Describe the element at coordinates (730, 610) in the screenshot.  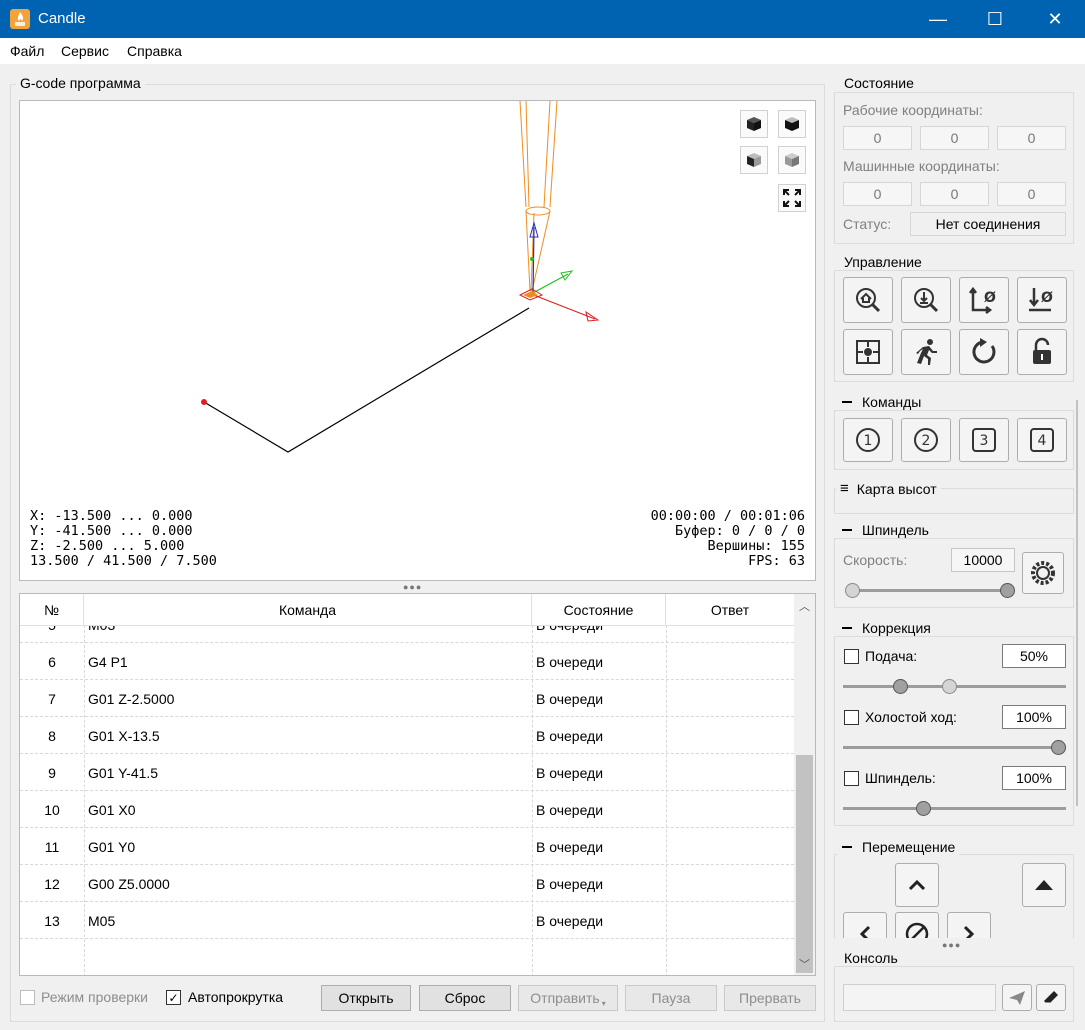
I see `header-response: Ответ` at that location.